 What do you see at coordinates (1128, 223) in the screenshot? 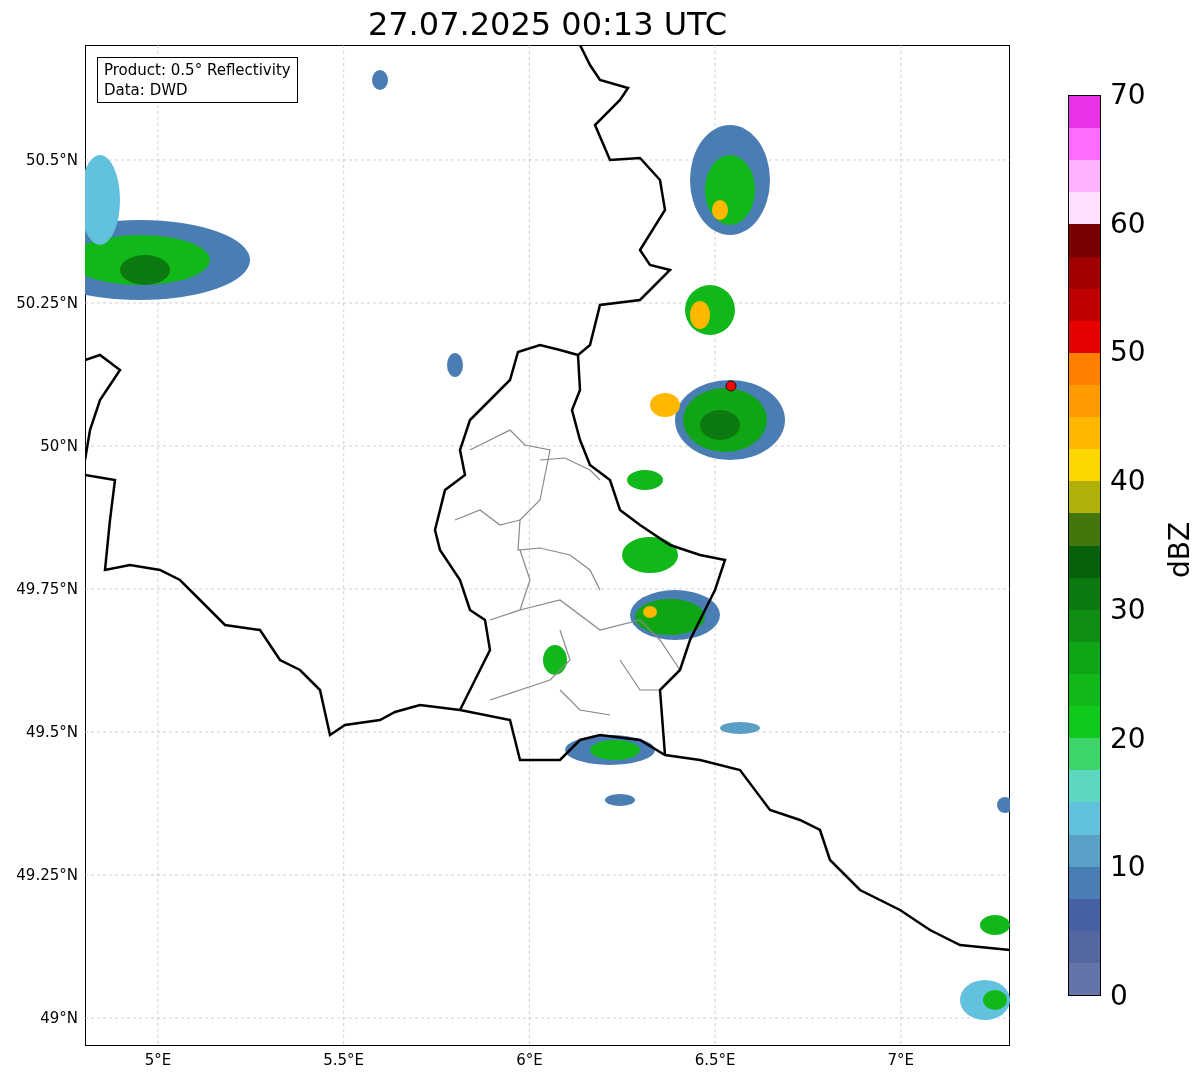
I see `colorbar-tick-label: 60` at bounding box center [1128, 223].